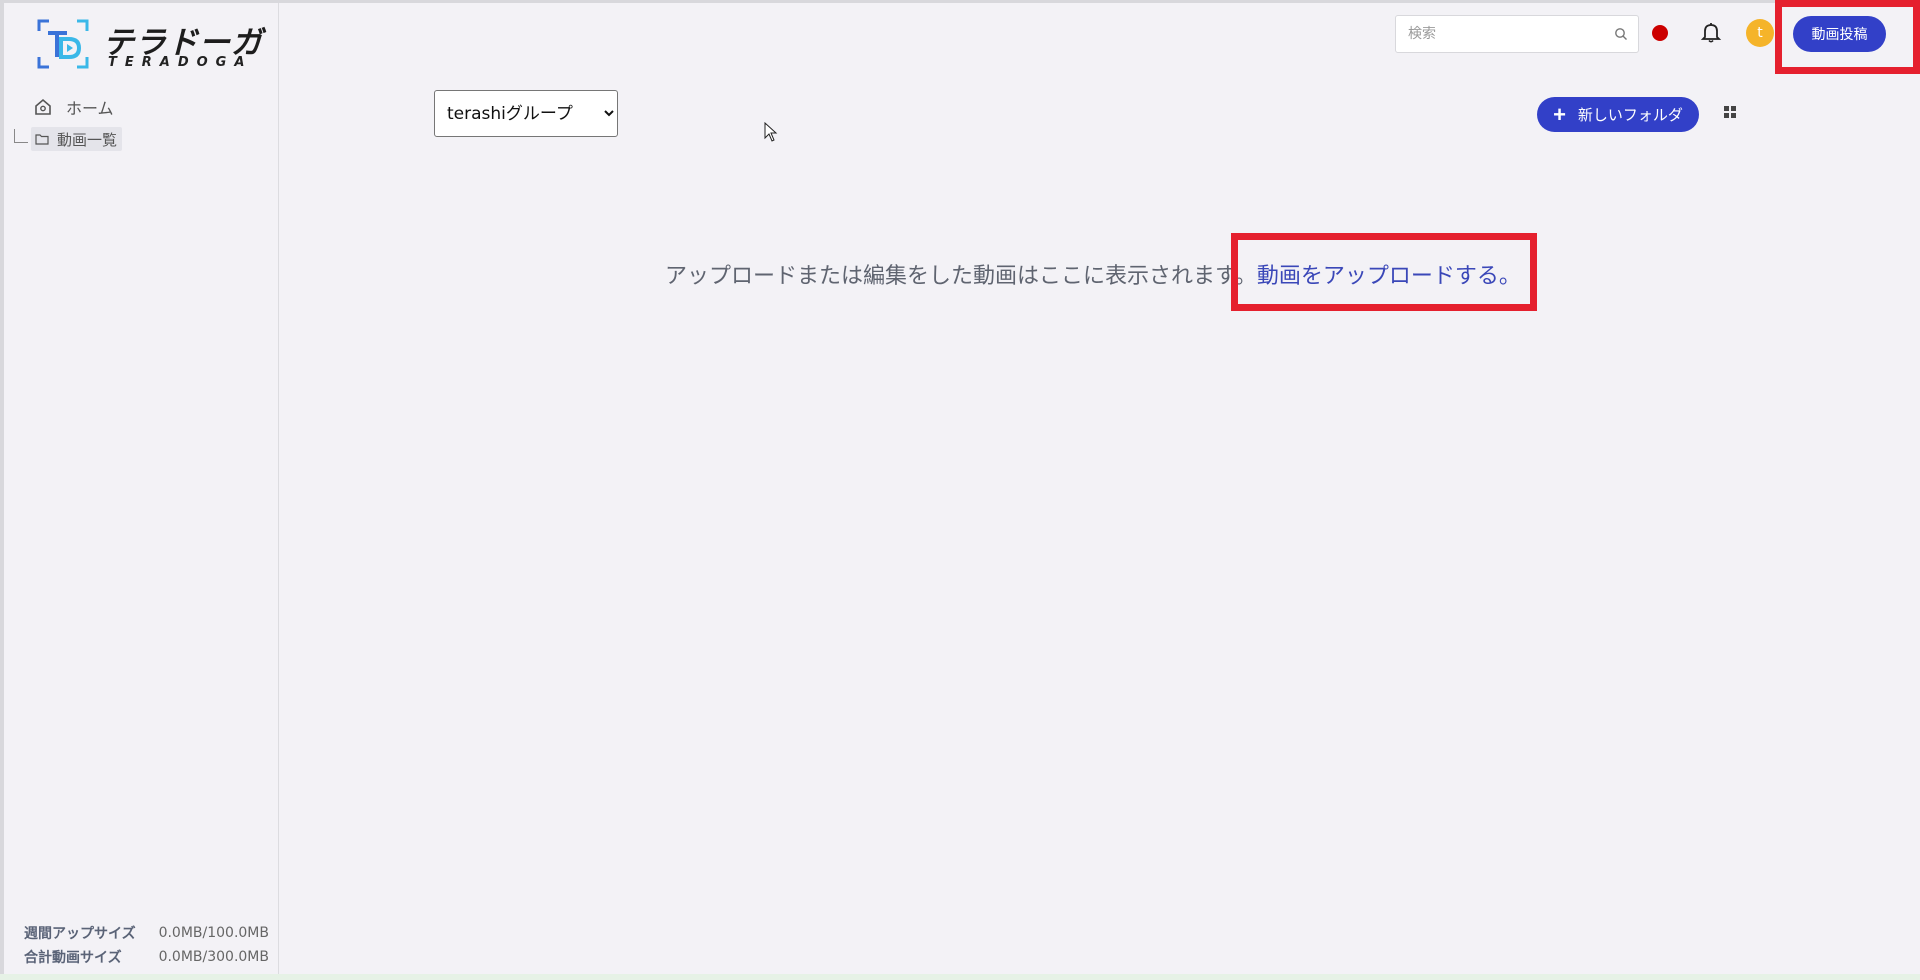 This screenshot has width=1920, height=980. Describe the element at coordinates (1559, 114) in the screenshot. I see `plus-icon: +` at that location.